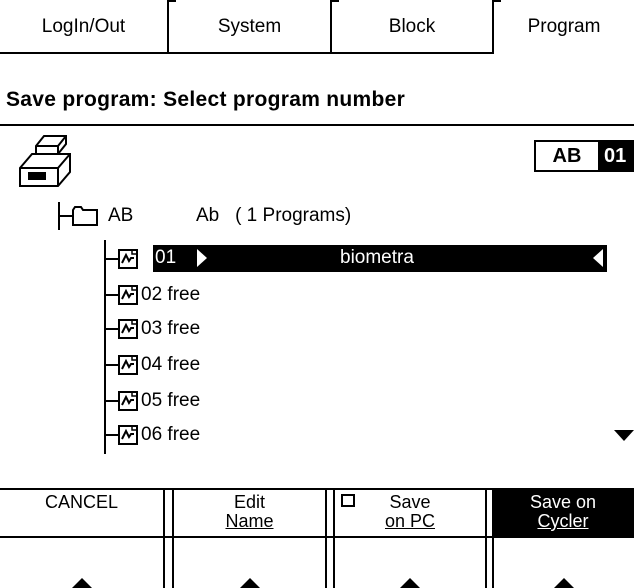  Describe the element at coordinates (171, 294) in the screenshot. I see `program-label: 02 free` at that location.